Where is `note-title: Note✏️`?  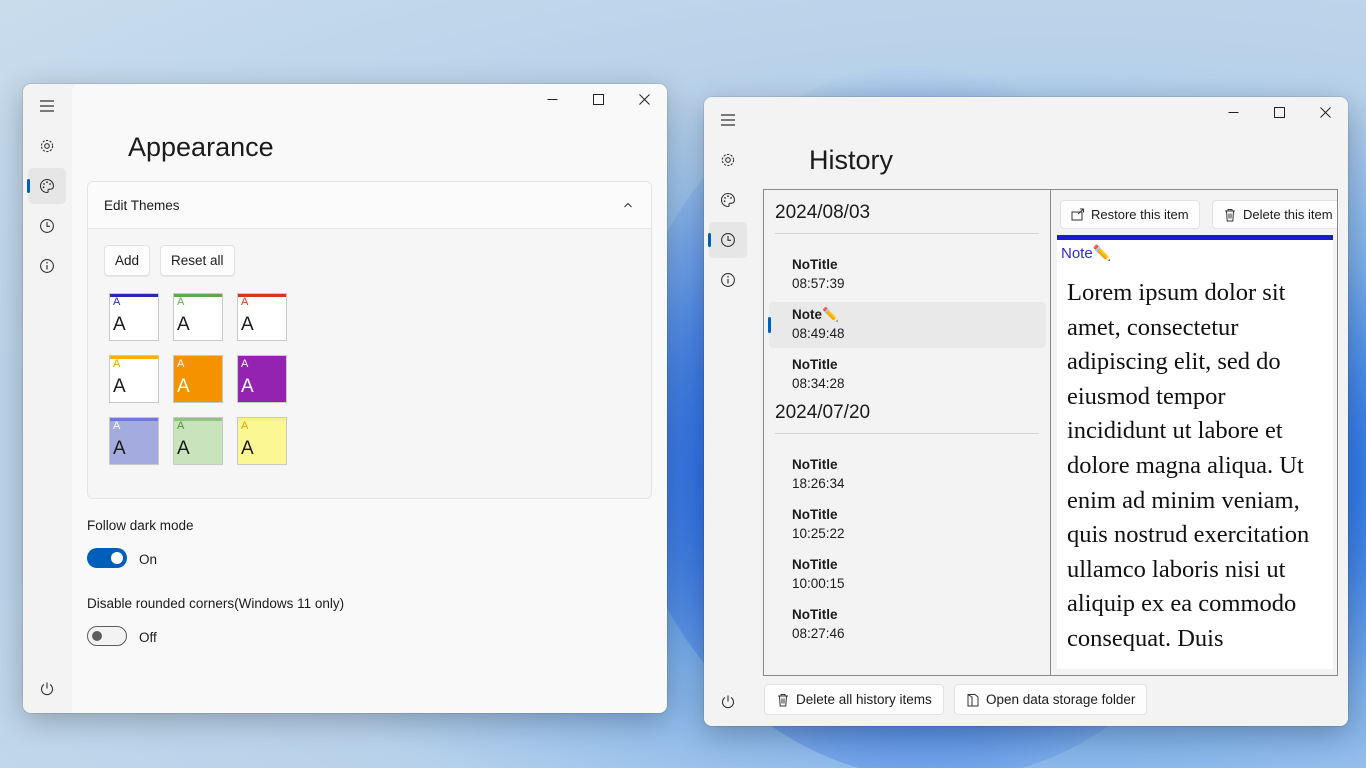
note-title: Note✏️ is located at coordinates (1086, 253).